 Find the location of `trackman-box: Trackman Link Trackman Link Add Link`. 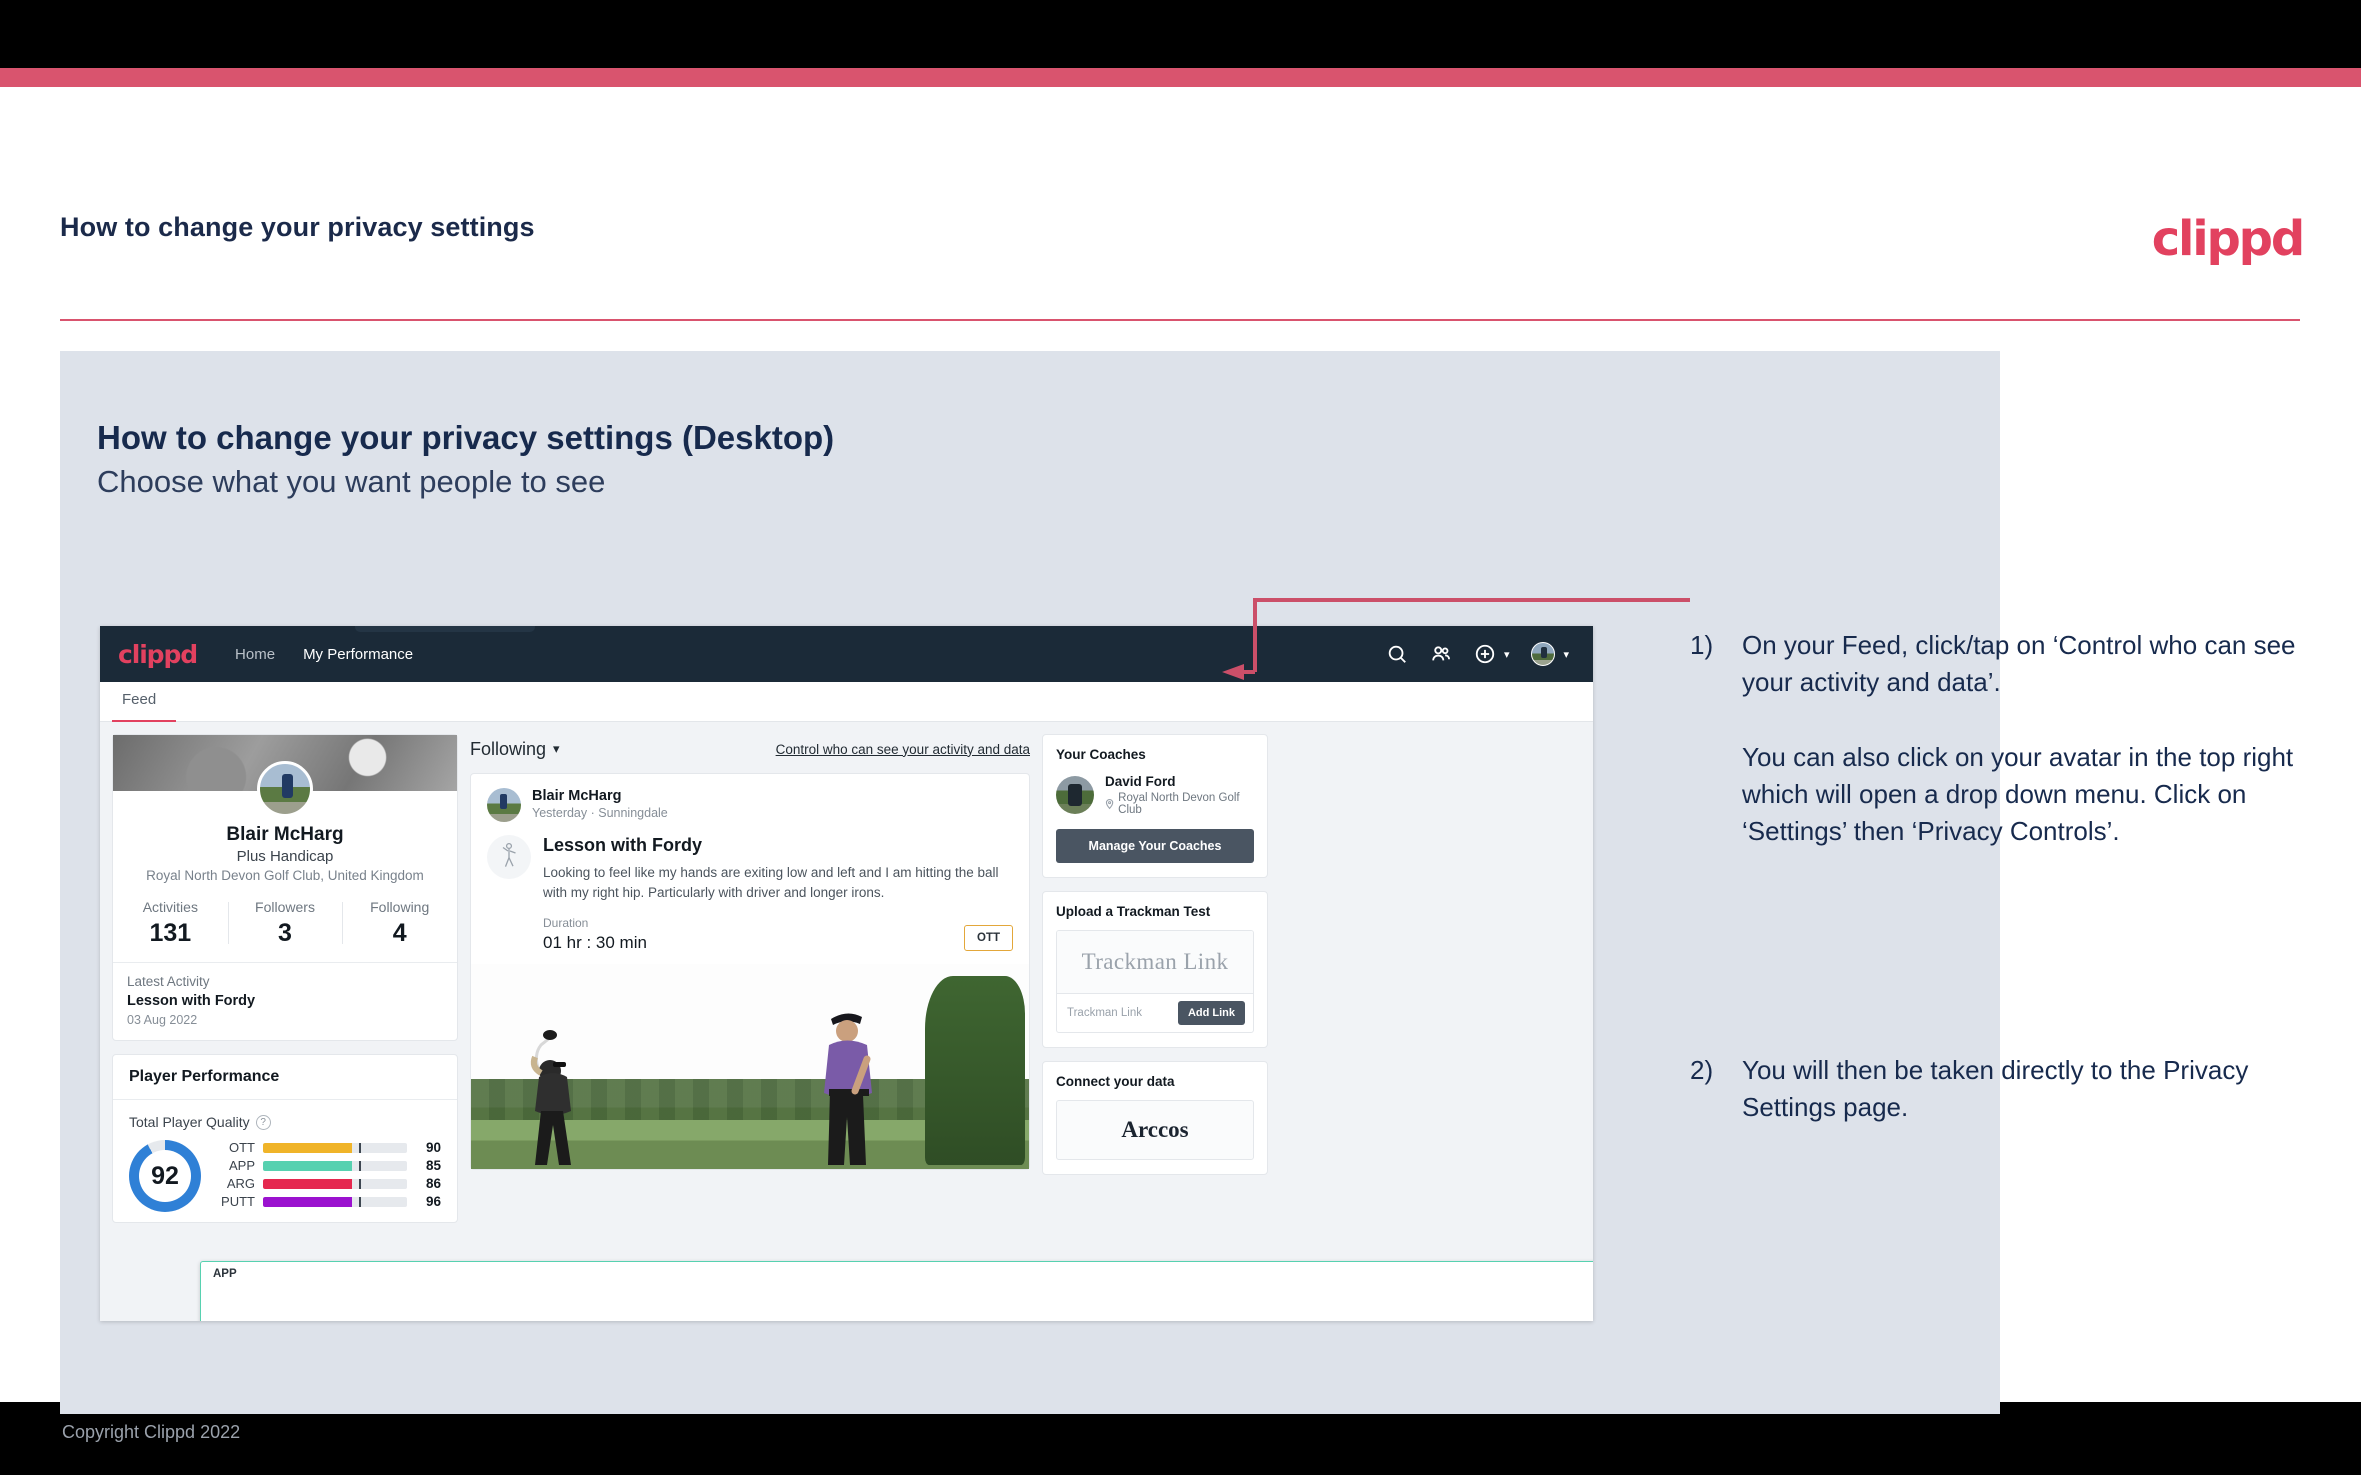

trackman-box: Trackman Link Trackman Link Add Link is located at coordinates (1155, 981).